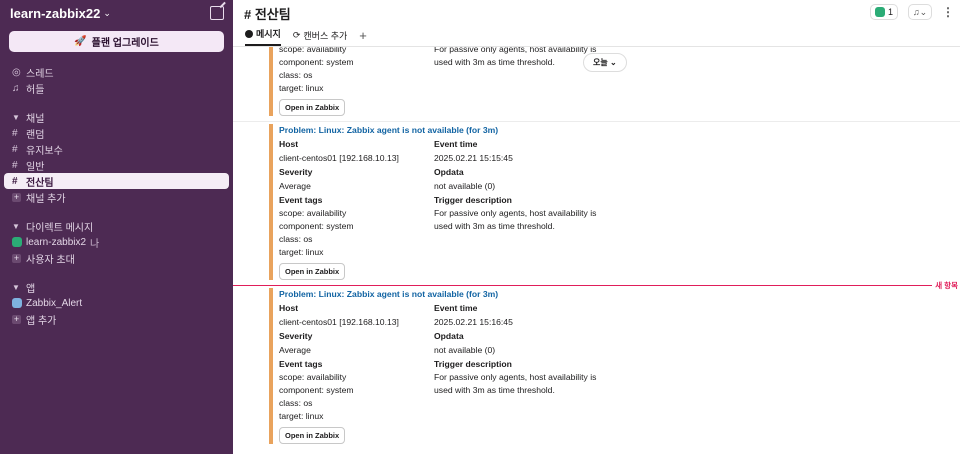 The width and height of the screenshot is (960, 454). What do you see at coordinates (116, 88) in the screenshot?
I see `sidebar-item-huddles: ♫ 허들` at bounding box center [116, 88].